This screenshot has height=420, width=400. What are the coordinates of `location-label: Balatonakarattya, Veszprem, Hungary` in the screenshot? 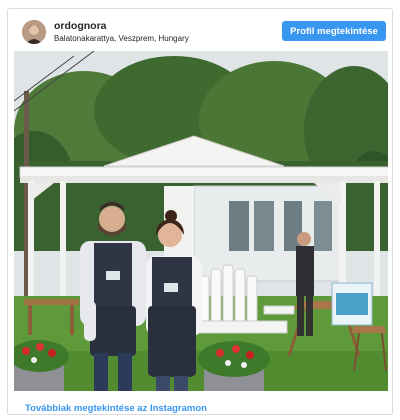 It's located at (121, 38).